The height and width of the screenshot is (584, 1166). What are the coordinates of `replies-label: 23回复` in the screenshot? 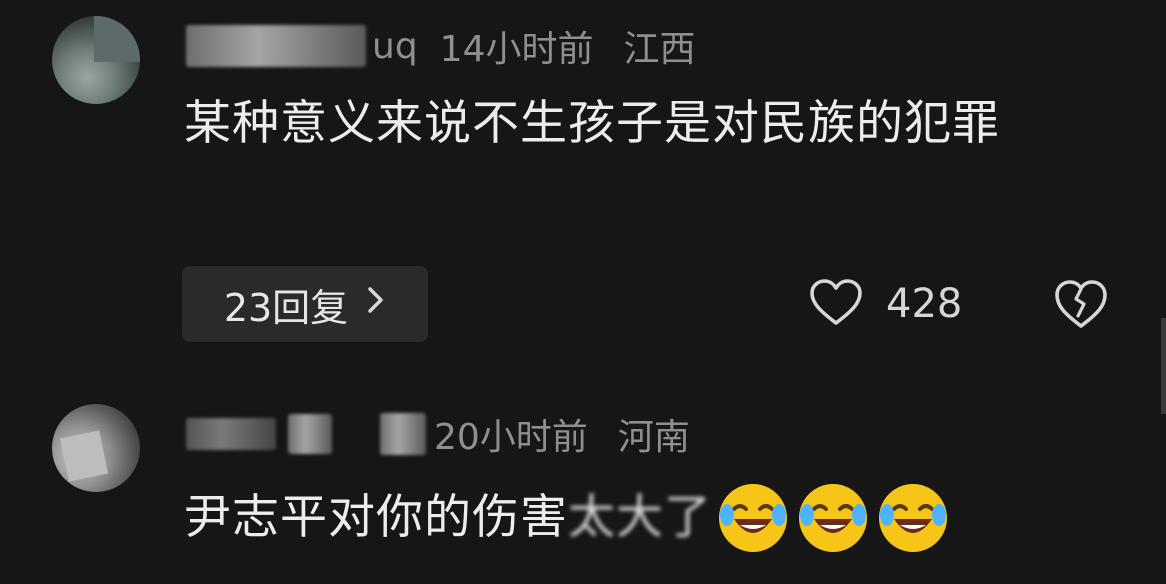 It's located at (286, 307).